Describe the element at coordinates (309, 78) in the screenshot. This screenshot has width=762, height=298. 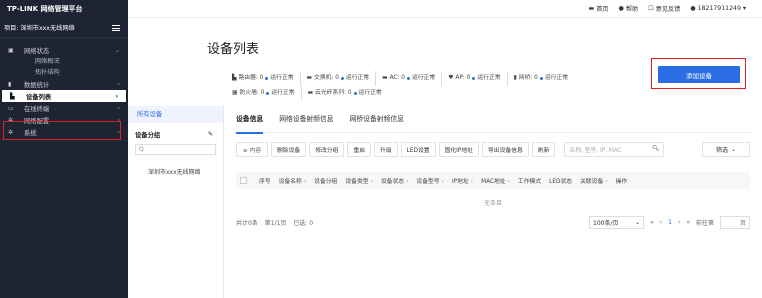
I see `switch-icon: ▬` at that location.